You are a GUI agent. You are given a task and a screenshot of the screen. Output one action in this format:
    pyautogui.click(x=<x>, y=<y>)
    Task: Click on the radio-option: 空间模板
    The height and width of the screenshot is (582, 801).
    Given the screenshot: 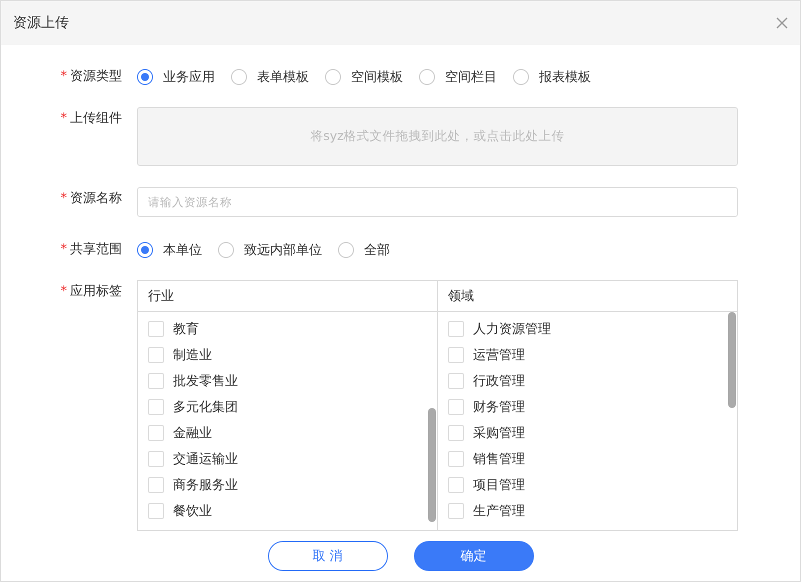 What is the action you would take?
    pyautogui.click(x=364, y=77)
    